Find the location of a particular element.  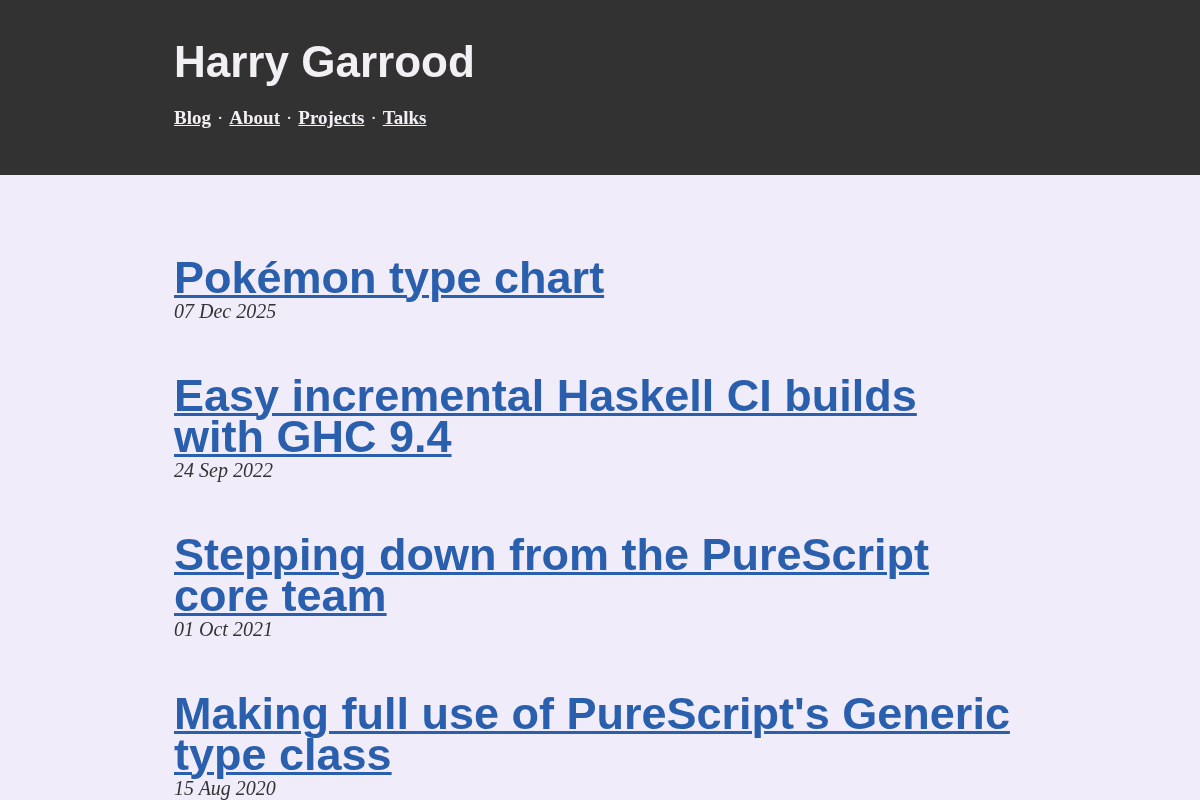

nav-link: Projects is located at coordinates (331, 118).